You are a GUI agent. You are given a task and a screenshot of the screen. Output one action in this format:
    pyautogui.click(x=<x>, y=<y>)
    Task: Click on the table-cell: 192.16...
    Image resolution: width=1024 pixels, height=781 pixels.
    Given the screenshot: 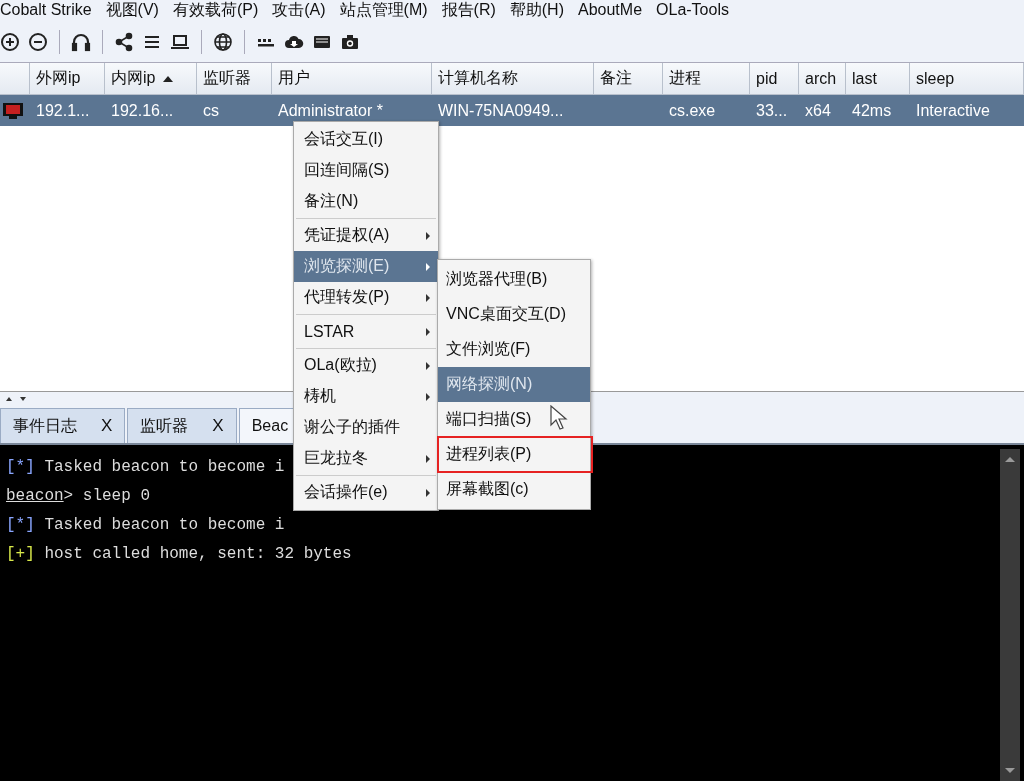 What is the action you would take?
    pyautogui.click(x=142, y=110)
    